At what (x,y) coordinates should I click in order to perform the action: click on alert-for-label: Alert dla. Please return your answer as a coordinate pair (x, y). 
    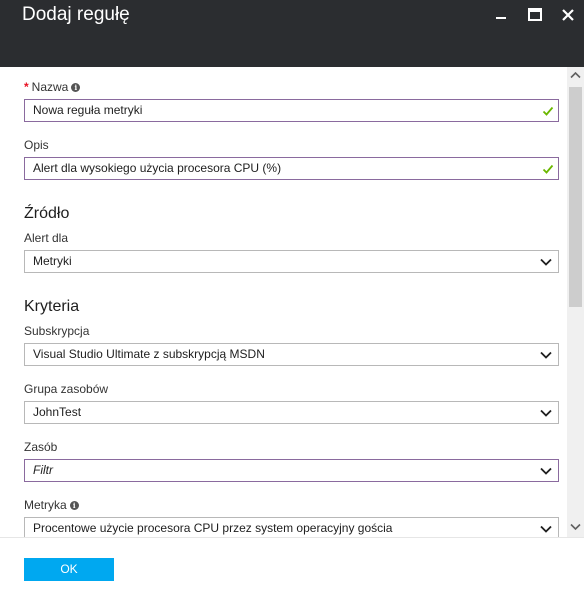
    Looking at the image, I should click on (46, 238).